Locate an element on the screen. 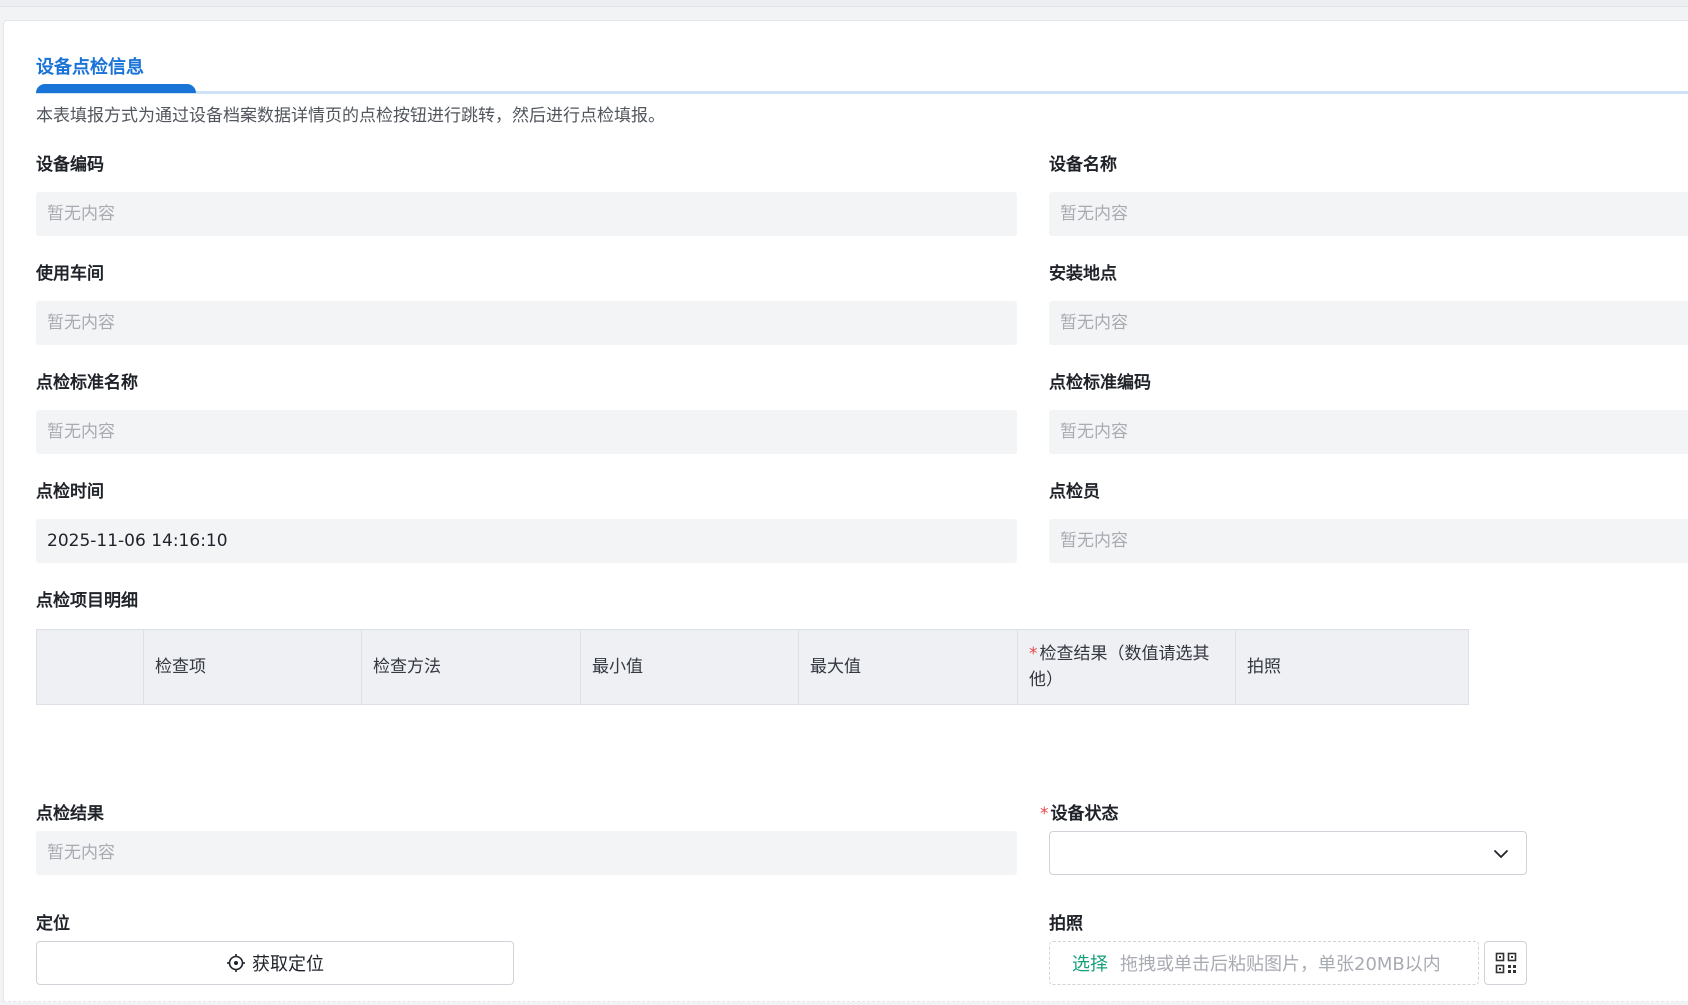  col-check-item: 检查项 is located at coordinates (252, 667).